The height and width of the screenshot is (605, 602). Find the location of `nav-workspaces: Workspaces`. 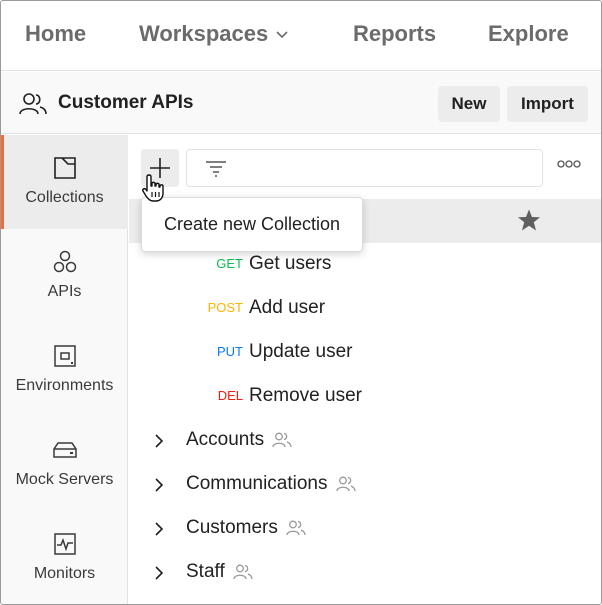

nav-workspaces: Workspaces is located at coordinates (213, 34).